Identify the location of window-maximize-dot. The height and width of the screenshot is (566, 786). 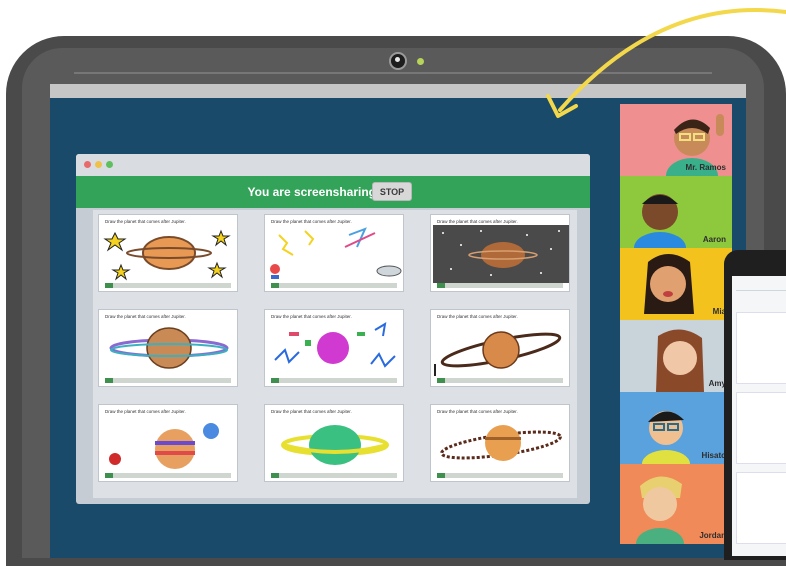
(109, 164).